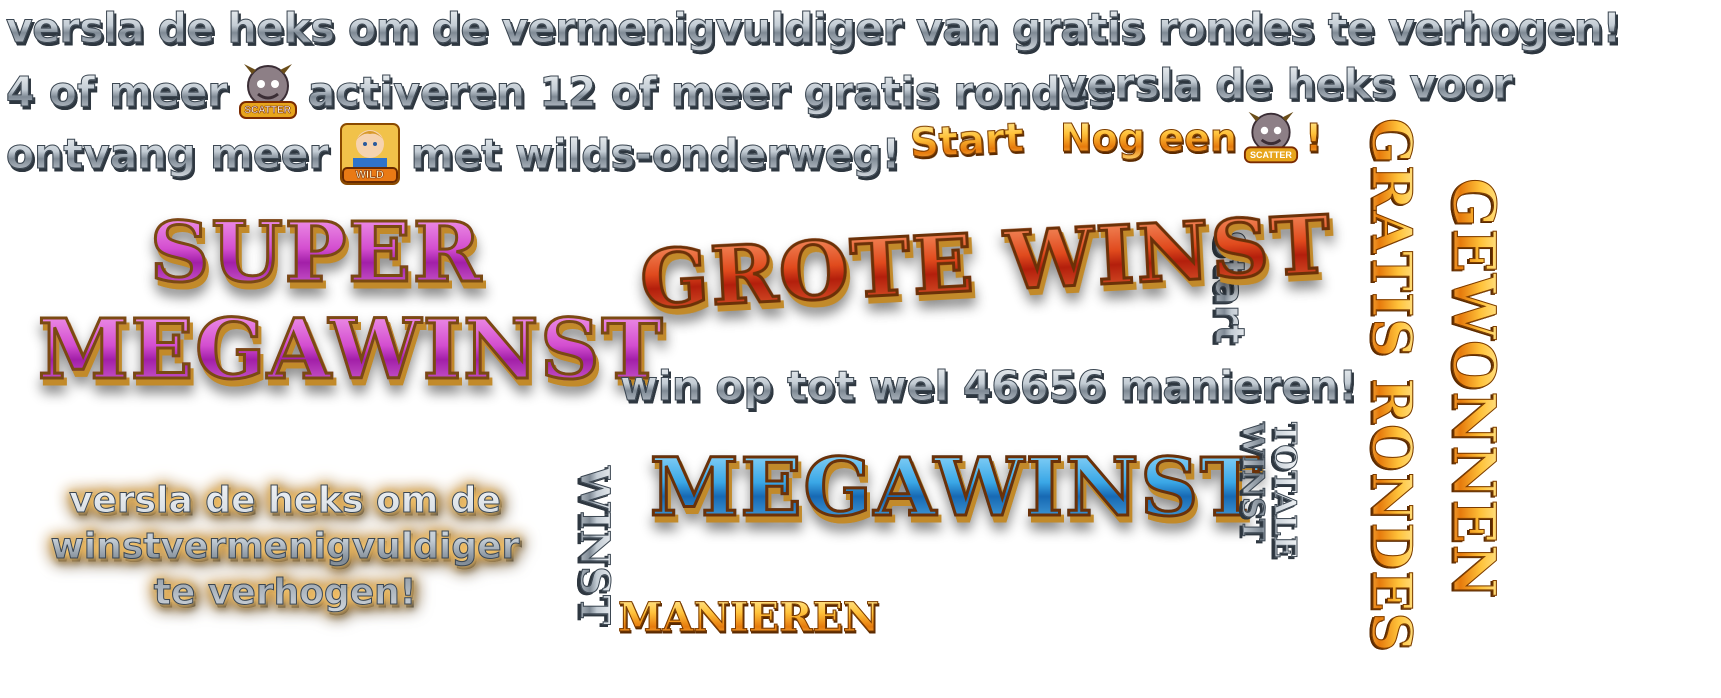 The width and height of the screenshot is (1721, 698). What do you see at coordinates (1313, 138) in the screenshot?
I see `nog-een-exclamation: !` at bounding box center [1313, 138].